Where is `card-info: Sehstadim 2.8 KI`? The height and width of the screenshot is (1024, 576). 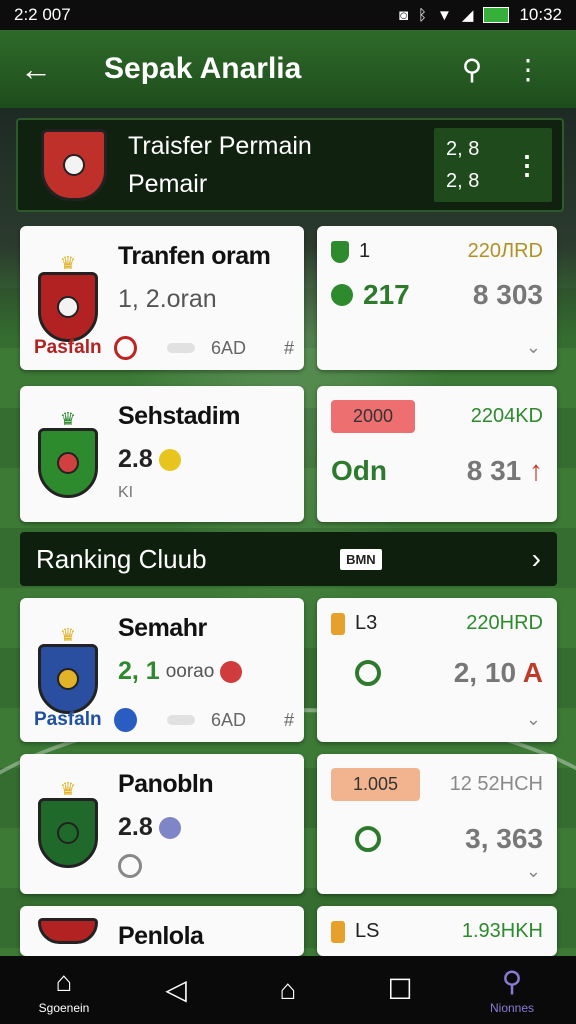 card-info: Sehstadim 2.8 KI is located at coordinates (200, 454).